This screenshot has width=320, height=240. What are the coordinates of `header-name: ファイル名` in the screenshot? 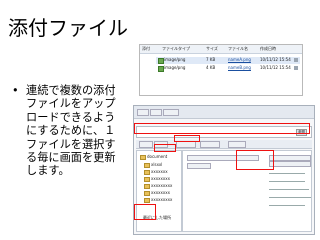 It's located at (238, 48).